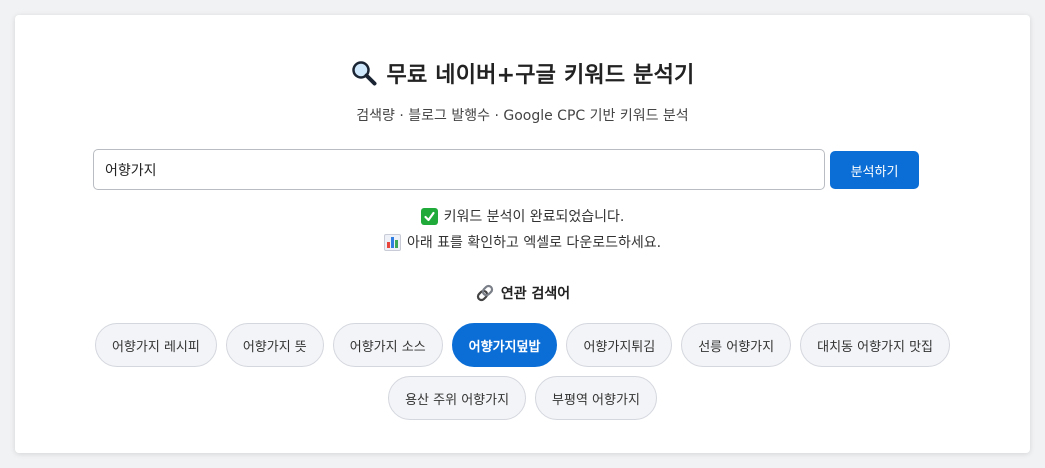 The width and height of the screenshot is (1045, 468). What do you see at coordinates (875, 345) in the screenshot?
I see `related-keyword-chip: 대치동 어향가지 맛집` at bounding box center [875, 345].